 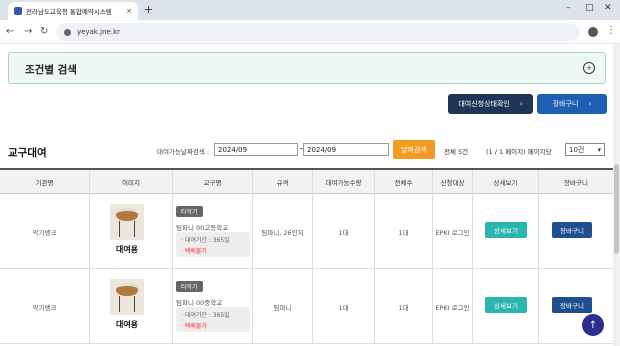 I want to click on header-image: 이미지, so click(x=131, y=182).